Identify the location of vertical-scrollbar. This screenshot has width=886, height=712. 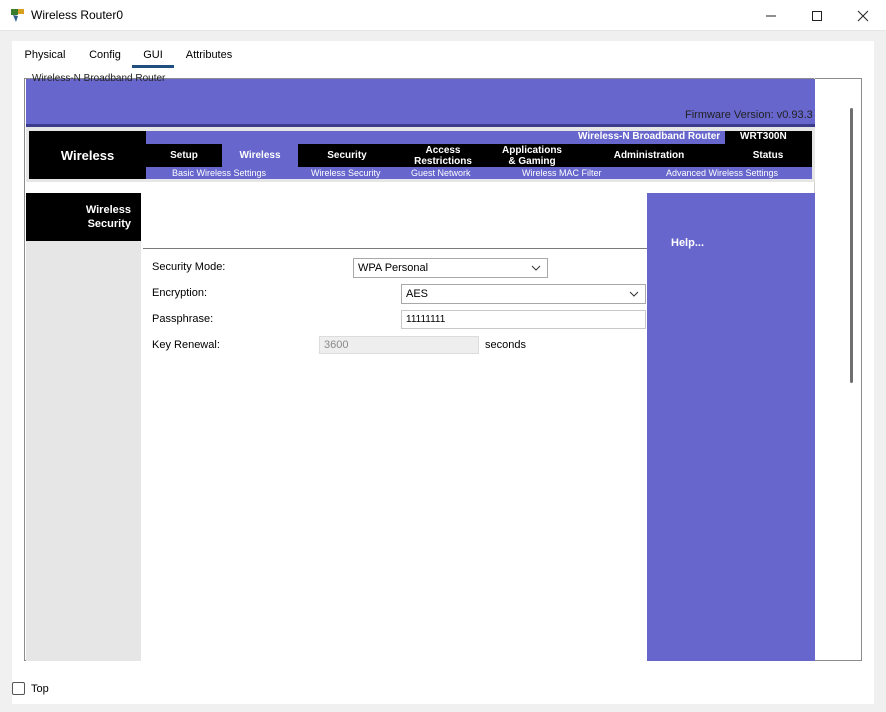
(851, 245).